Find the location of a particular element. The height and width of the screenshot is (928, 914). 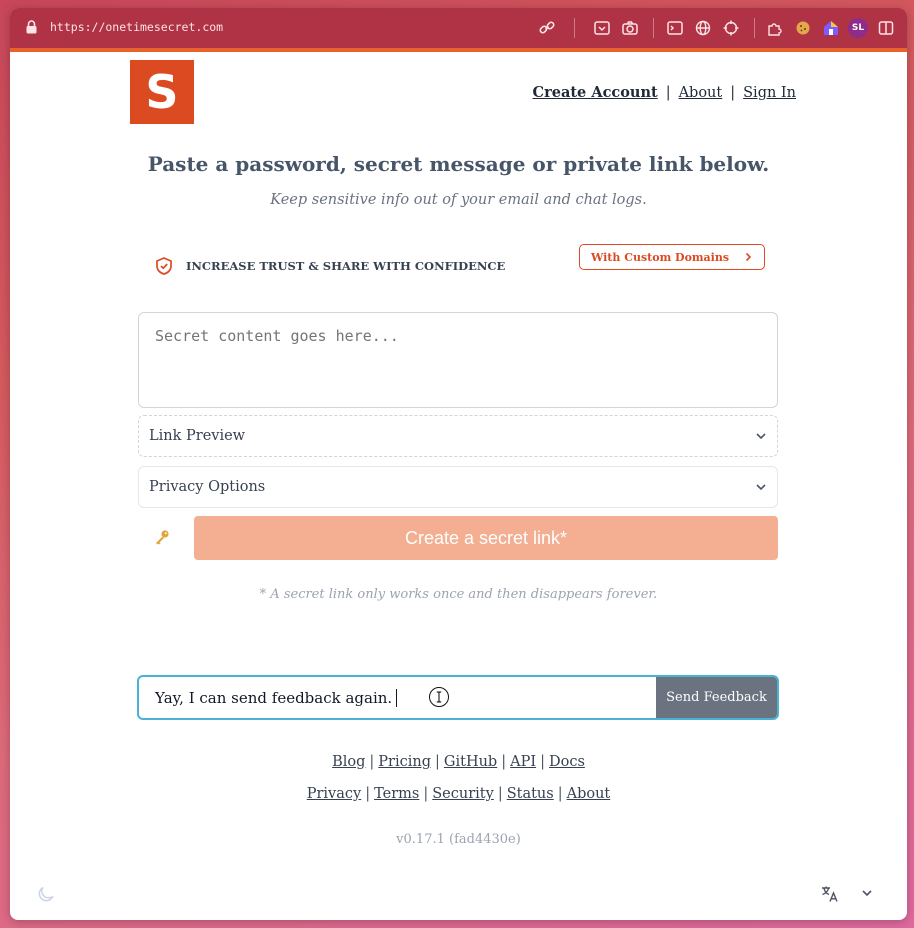

top-nav: Create Account | About | Sign In is located at coordinates (664, 92).